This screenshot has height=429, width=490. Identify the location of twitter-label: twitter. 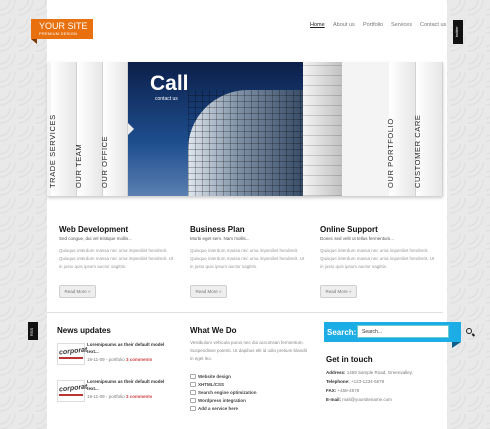
(456, 31).